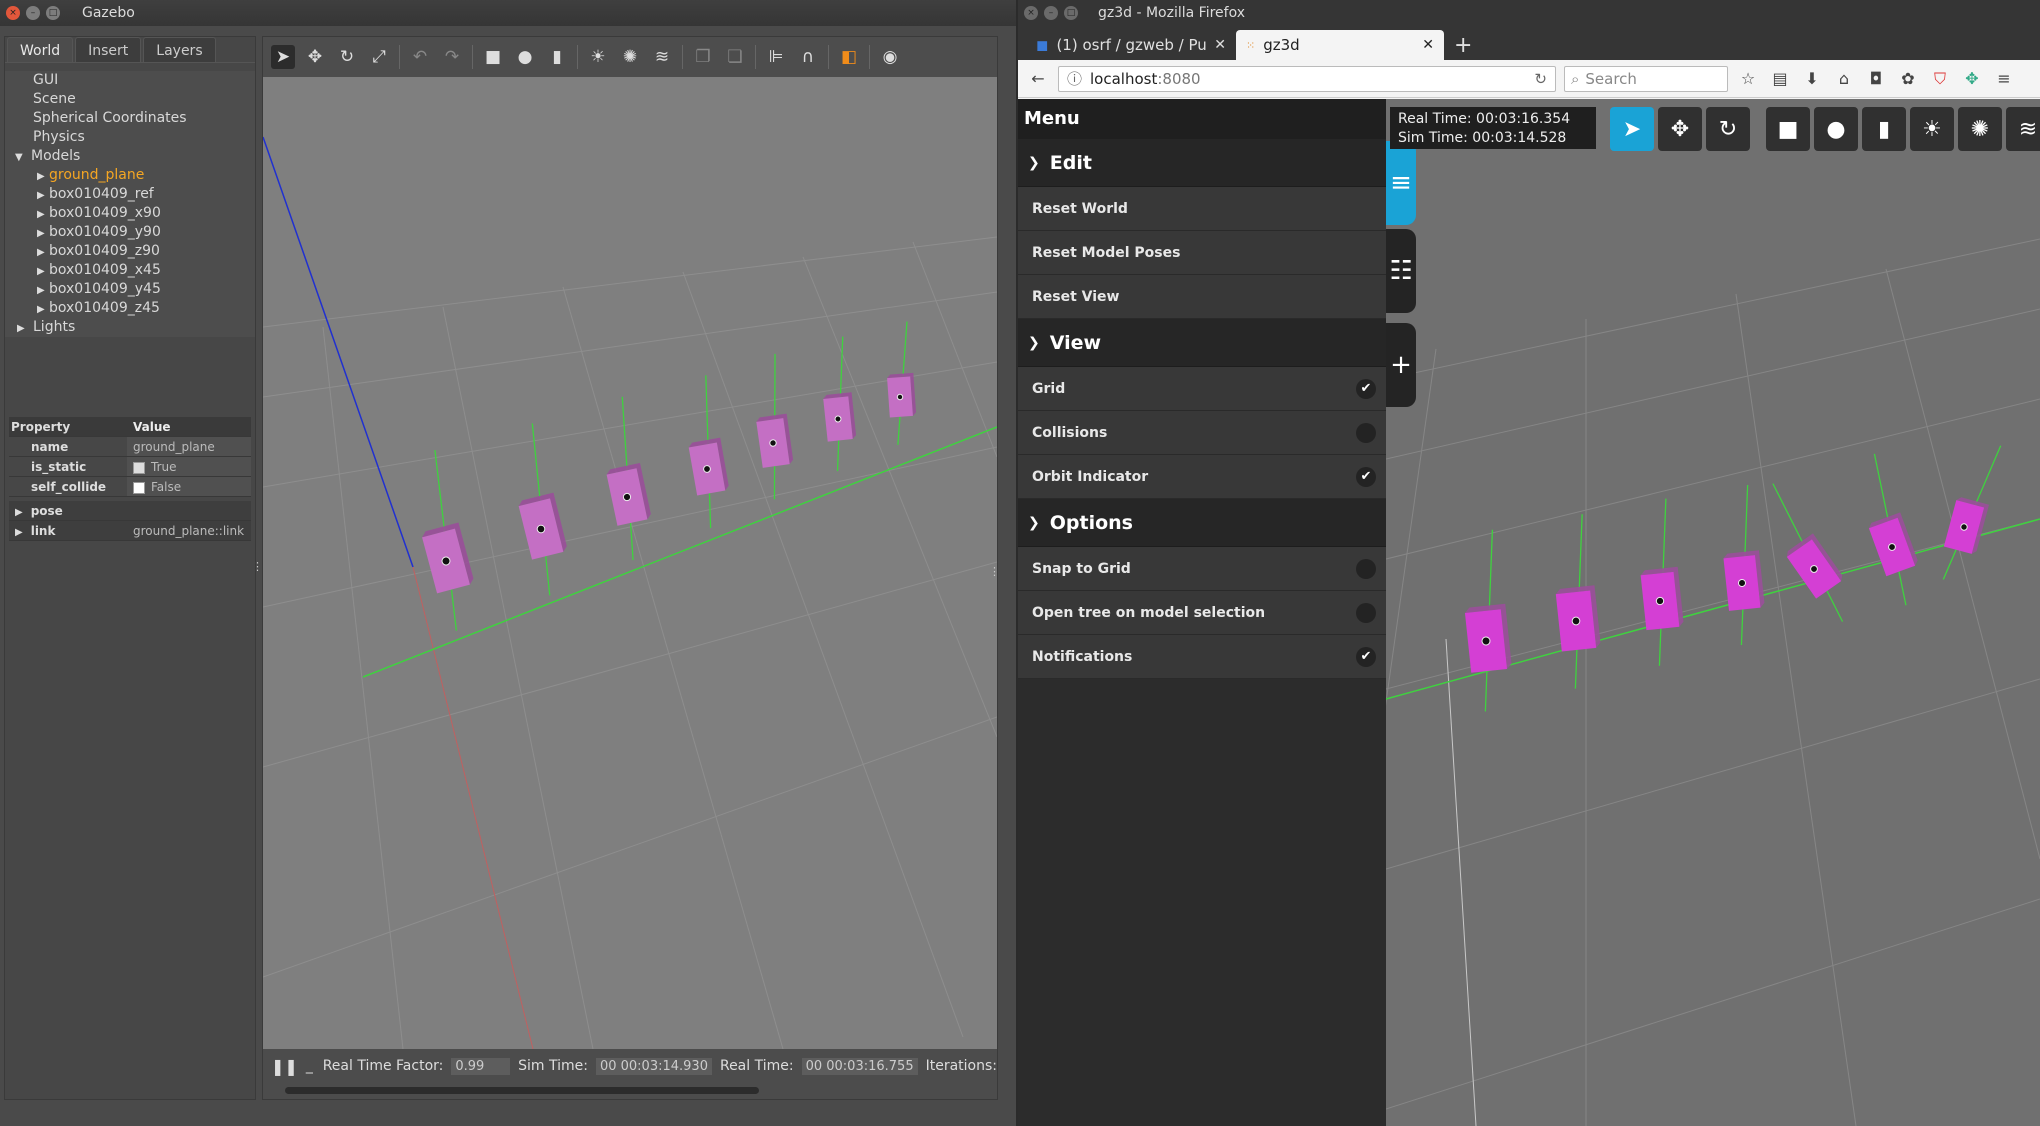  Describe the element at coordinates (1940, 79) in the screenshot. I see `shield-icon: ⛉` at that location.